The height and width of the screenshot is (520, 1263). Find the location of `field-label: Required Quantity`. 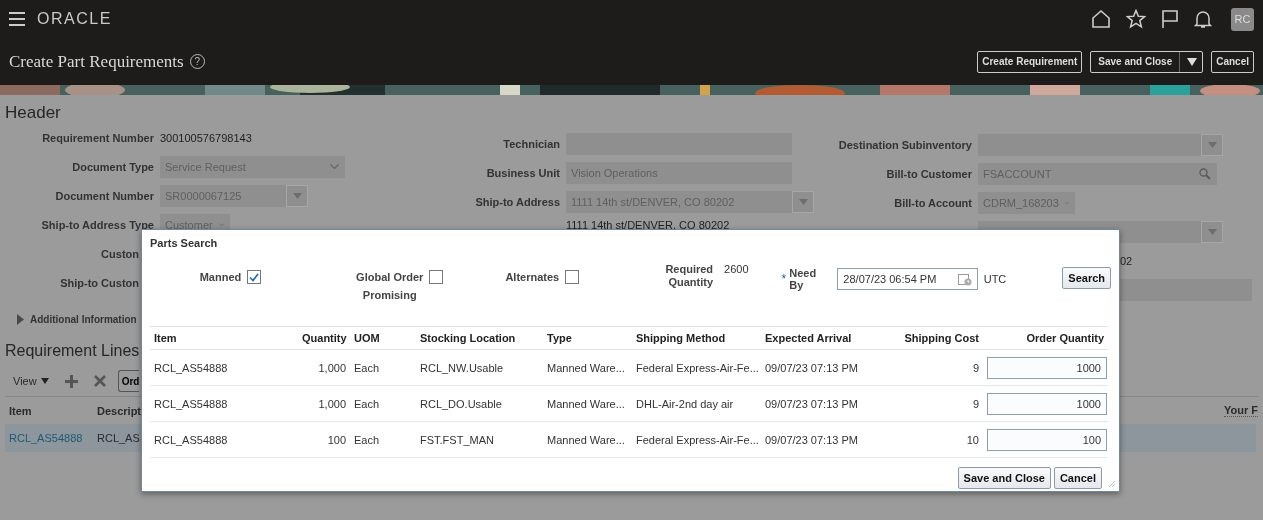

field-label: Required Quantity is located at coordinates (689, 276).